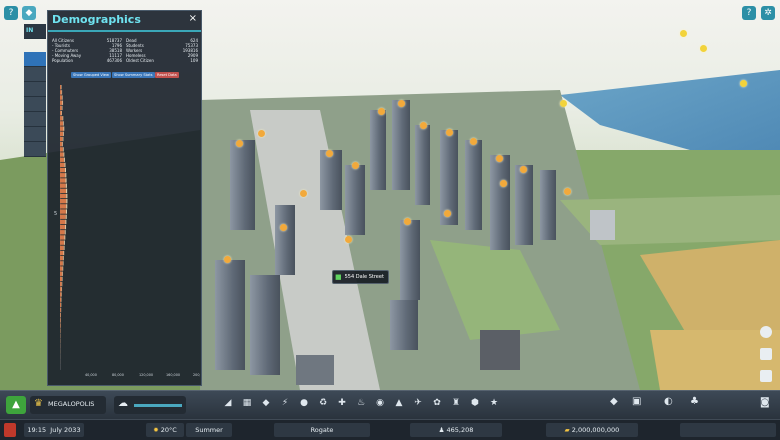 The image size is (780, 440). I want to click on stat-value: 109, so click(194, 60).